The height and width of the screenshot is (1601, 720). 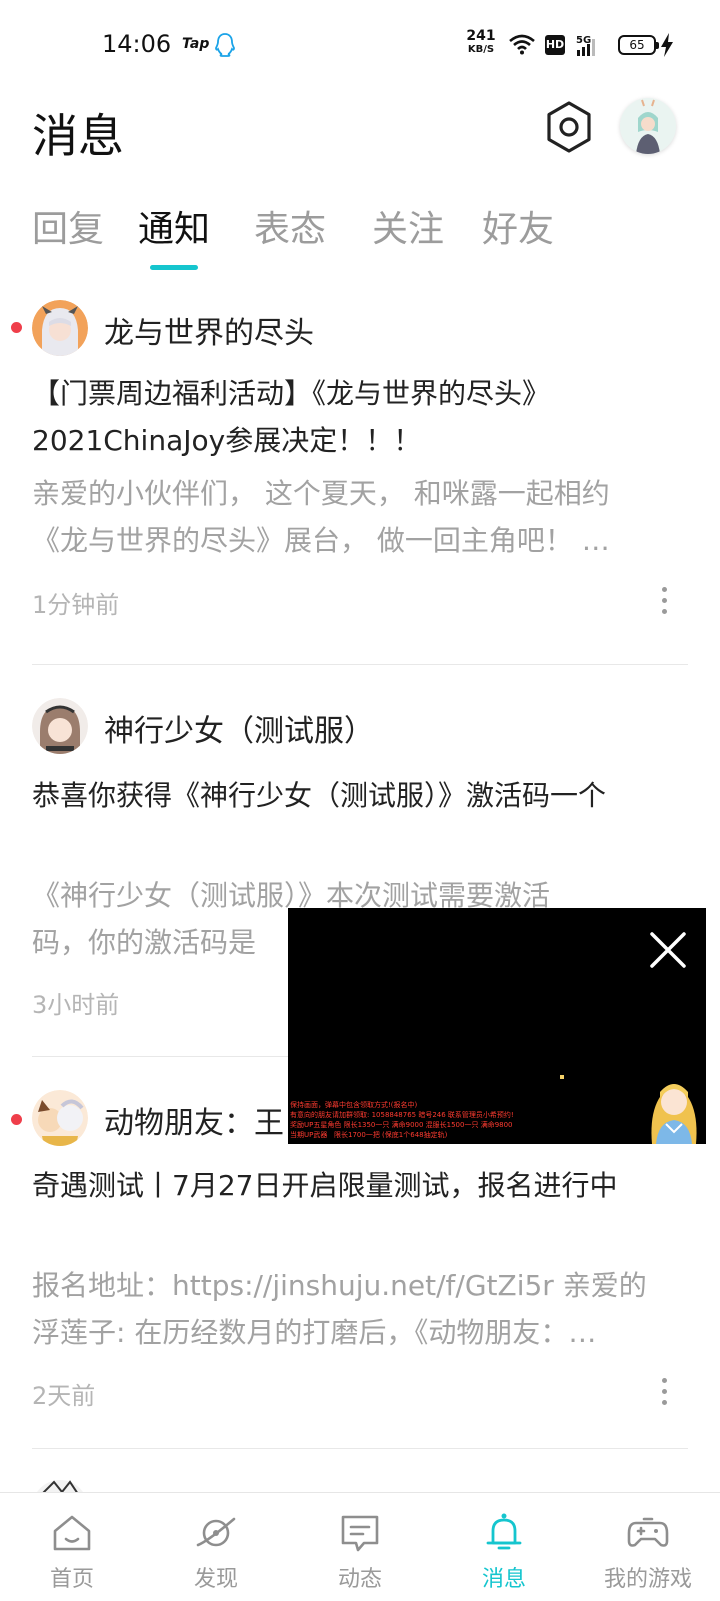 What do you see at coordinates (668, 950) in the screenshot?
I see `close-icon` at bounding box center [668, 950].